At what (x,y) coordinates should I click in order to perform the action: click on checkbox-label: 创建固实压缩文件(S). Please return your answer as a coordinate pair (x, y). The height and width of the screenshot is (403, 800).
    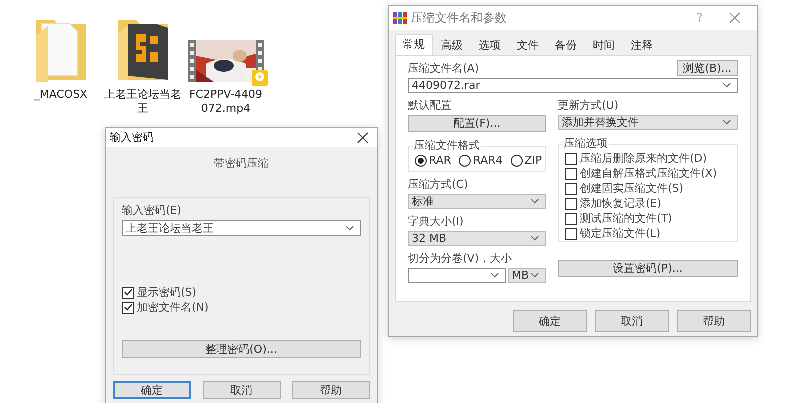
    Looking at the image, I should click on (632, 188).